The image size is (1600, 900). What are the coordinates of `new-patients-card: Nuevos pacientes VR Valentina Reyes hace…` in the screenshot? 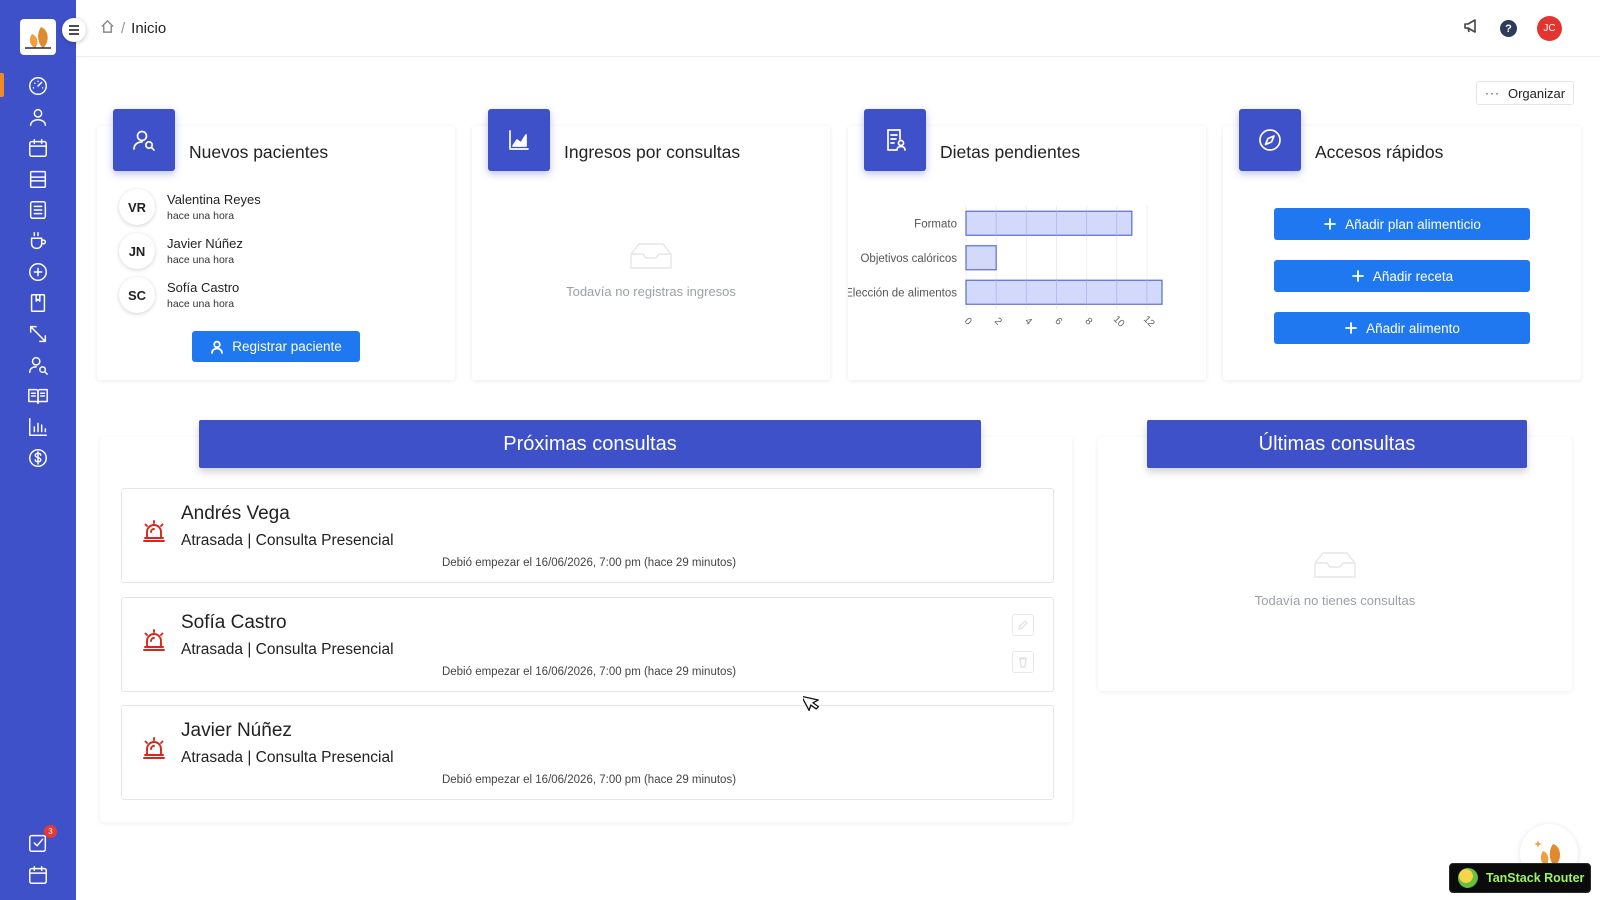 It's located at (276, 244).